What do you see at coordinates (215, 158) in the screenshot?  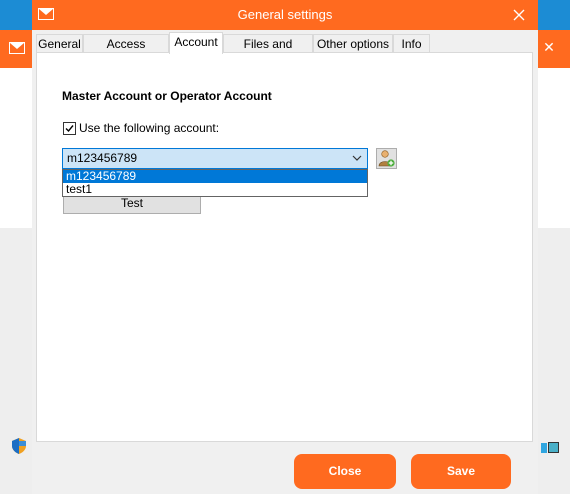 I see `account-select: m123456789` at bounding box center [215, 158].